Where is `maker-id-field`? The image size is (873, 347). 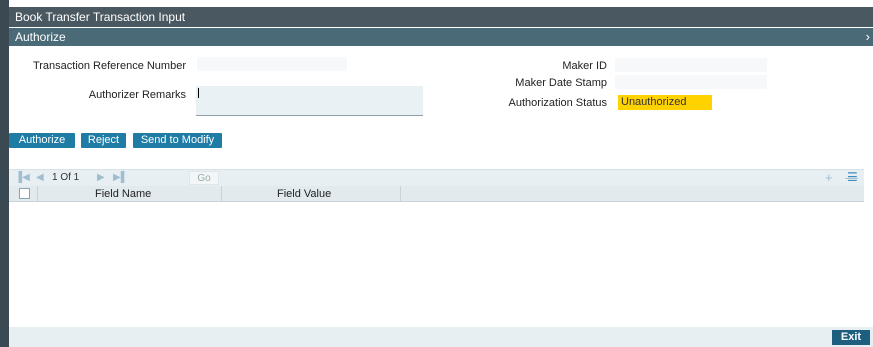 maker-id-field is located at coordinates (691, 65).